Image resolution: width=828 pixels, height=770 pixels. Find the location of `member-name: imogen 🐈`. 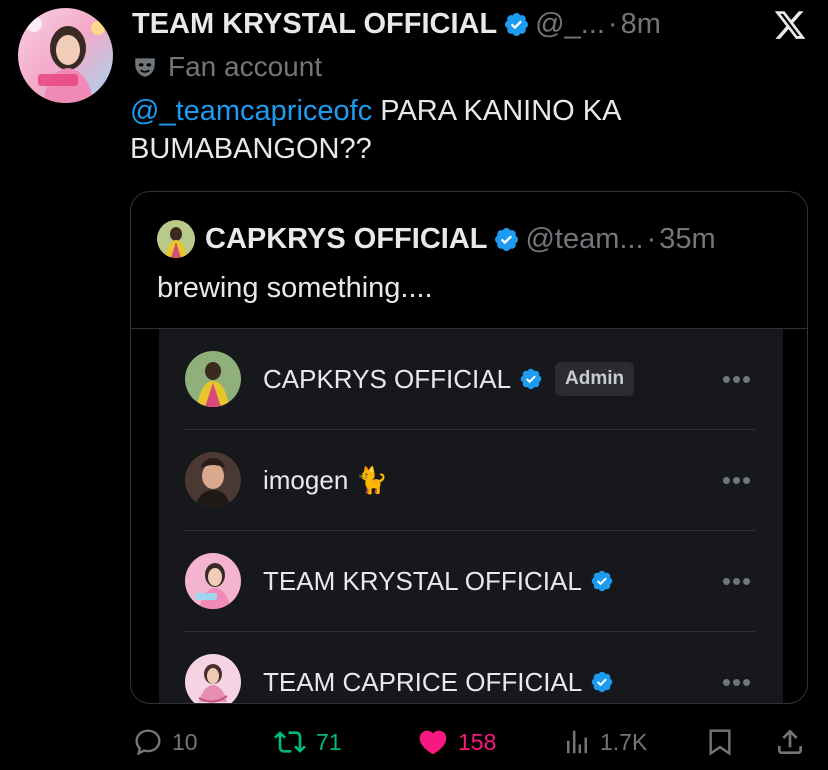

member-name: imogen 🐈 is located at coordinates (325, 479).